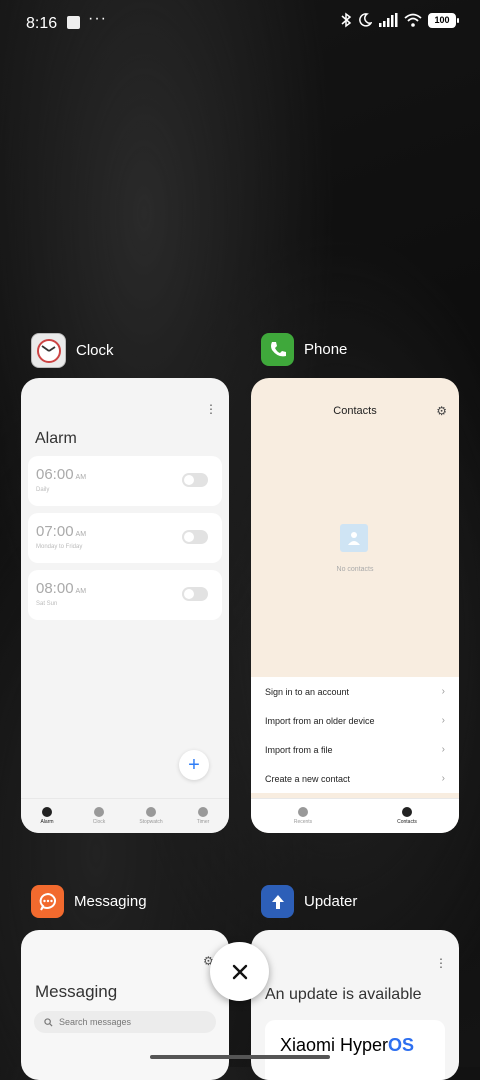 This screenshot has height=1080, width=480. I want to click on wifi-icon, so click(413, 20).